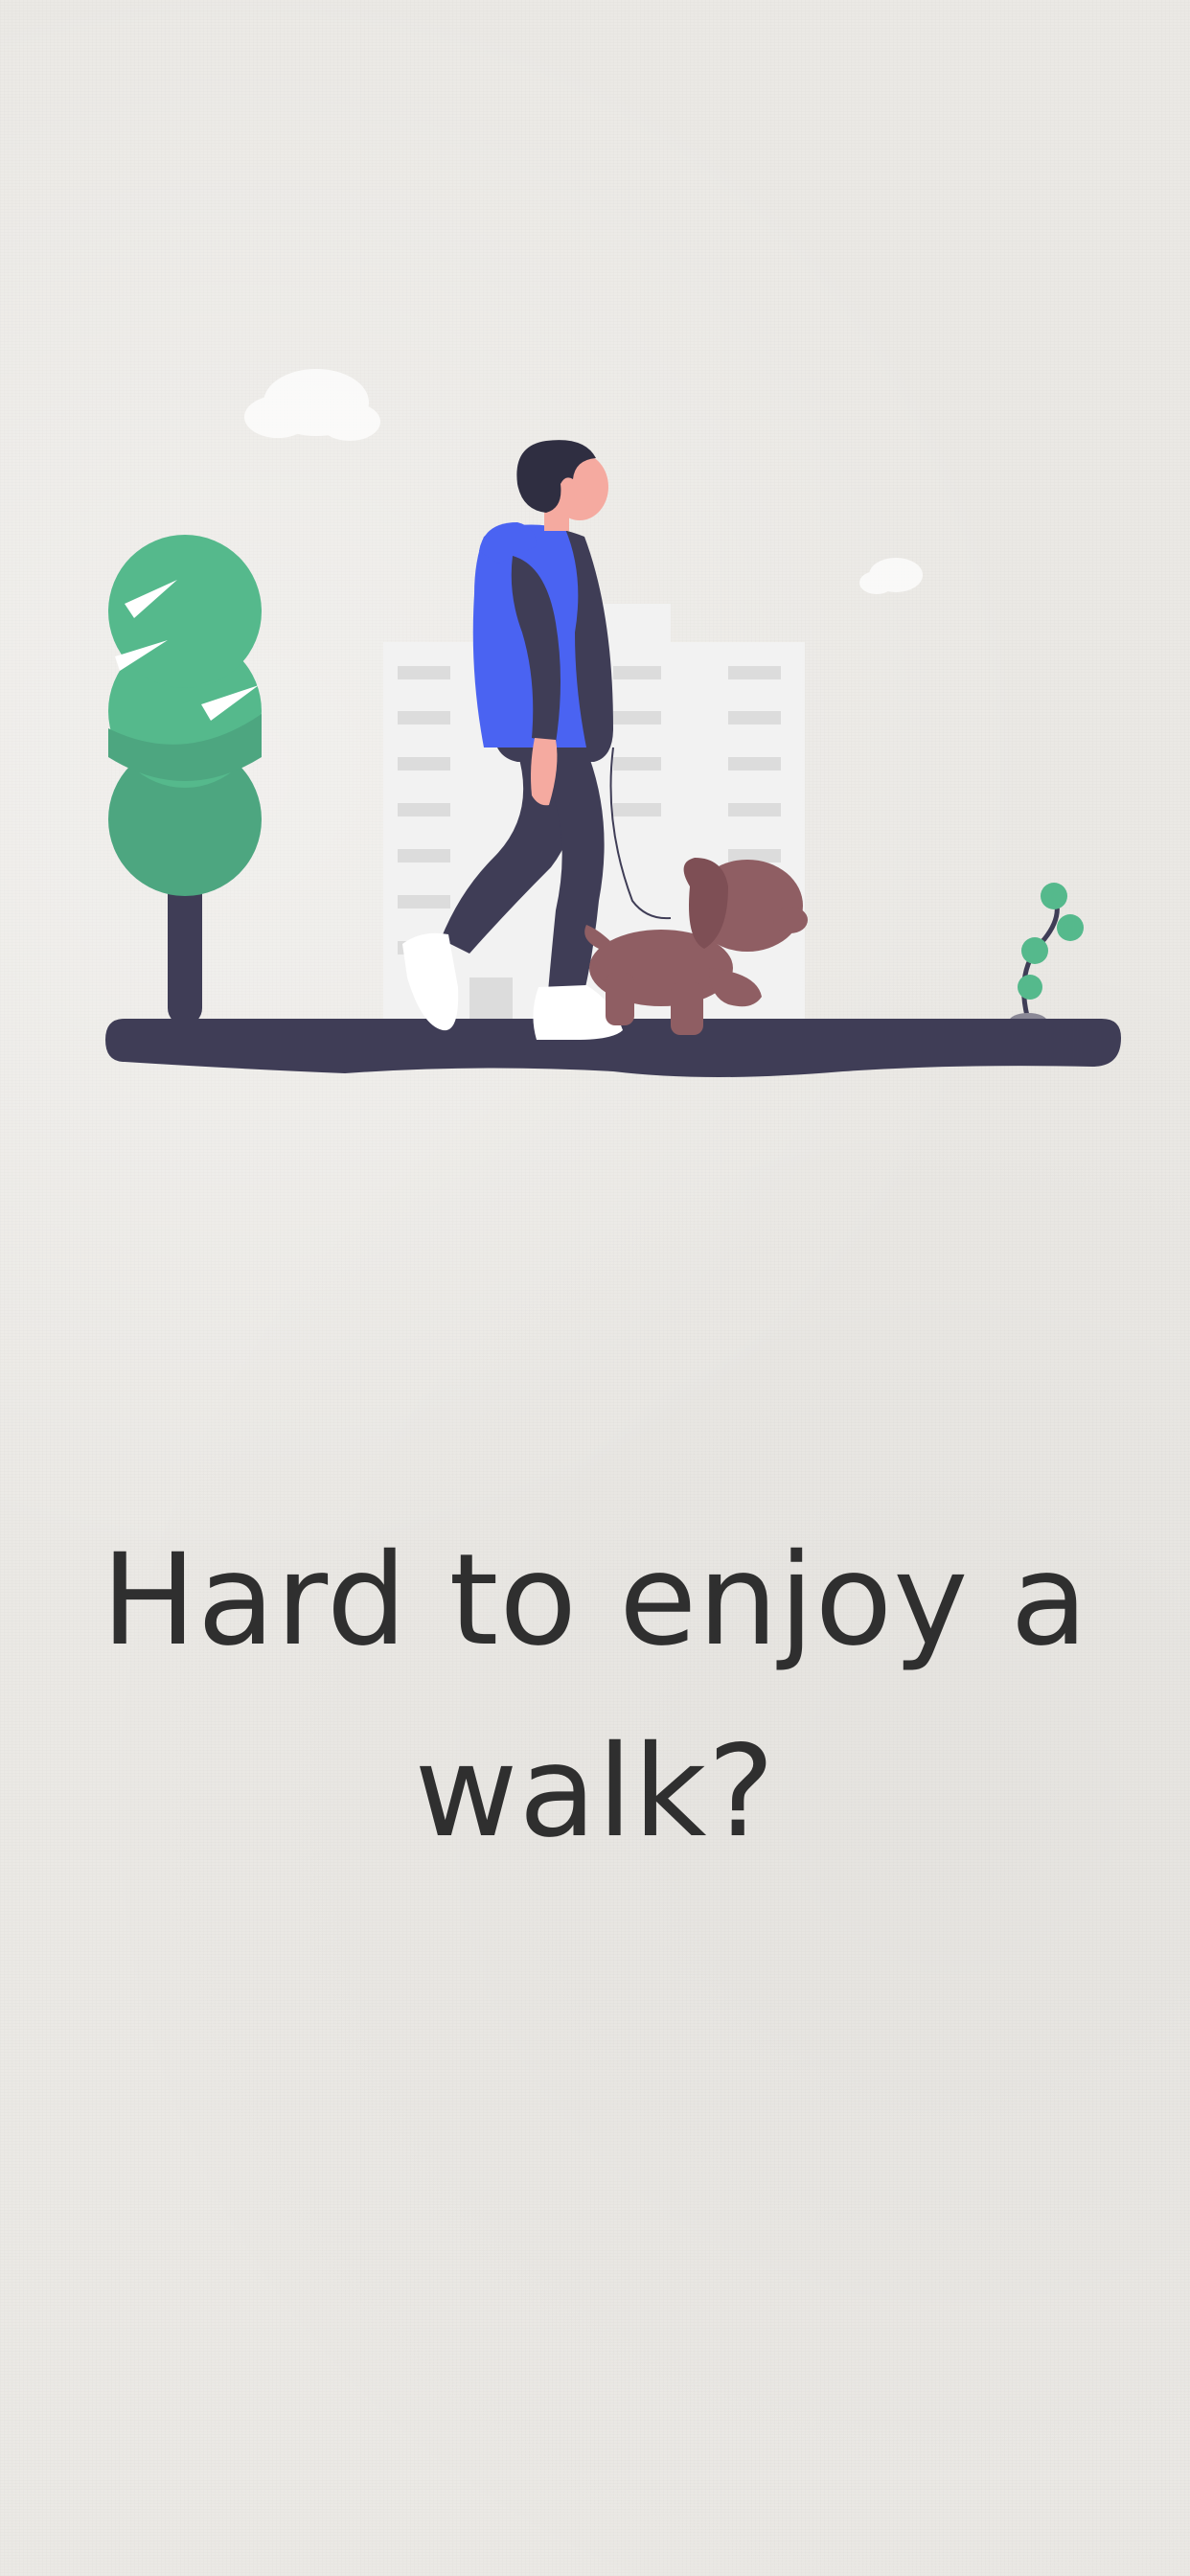  I want to click on onboarding-headline: Hard to enjoy a walk?, so click(595, 1696).